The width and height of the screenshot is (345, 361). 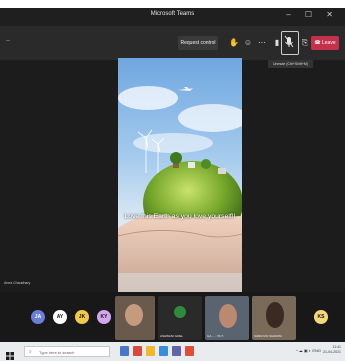 I want to click on participant-video-tile: SHREYAN SHARMA, so click(x=274, y=318).